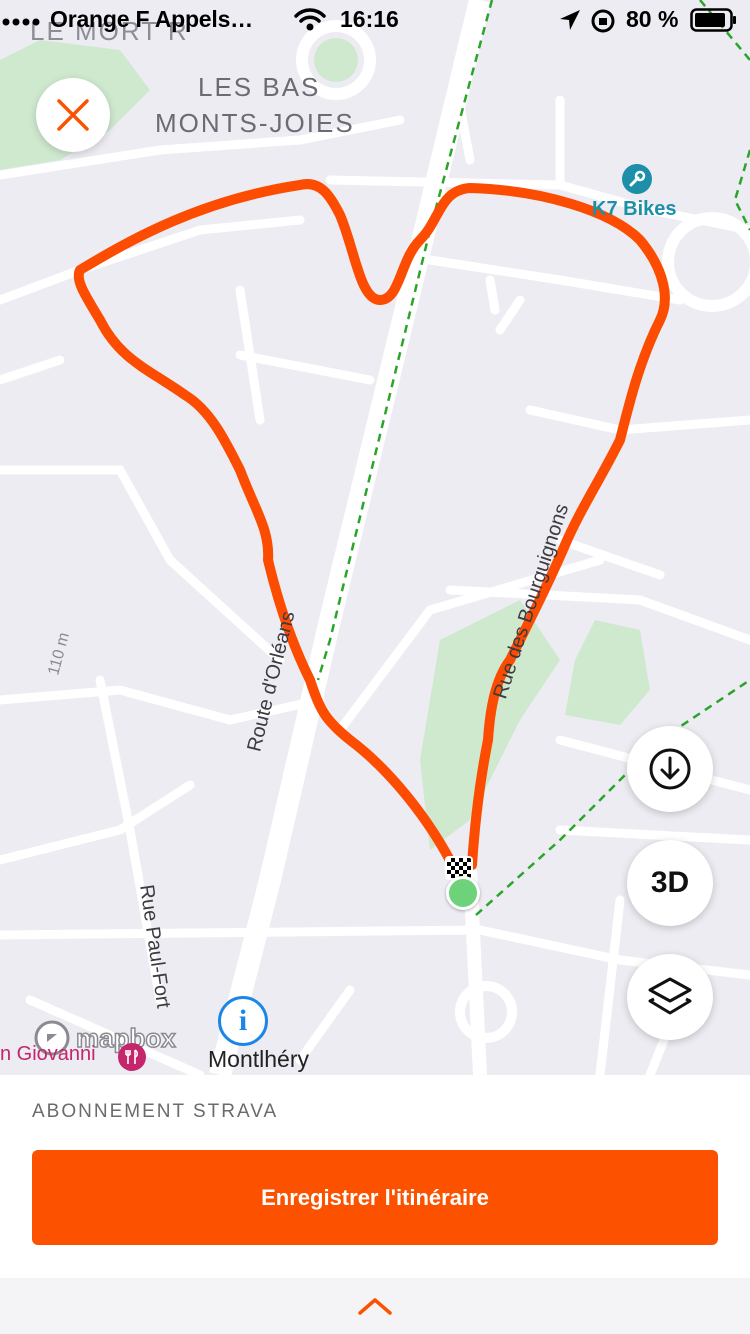  I want to click on save-route-button: Enregistrer l'itinéraire, so click(375, 1197).